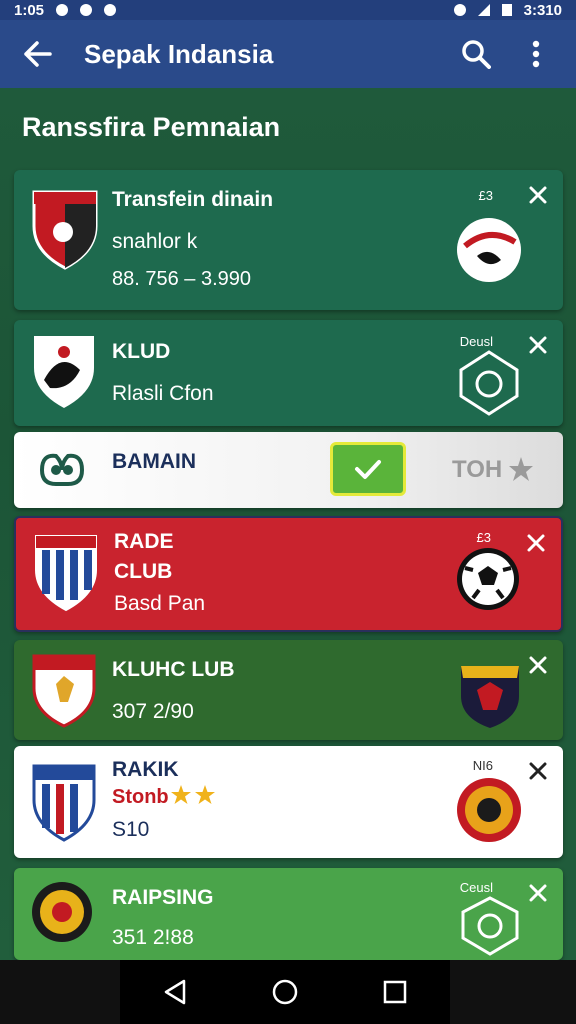 The image size is (576, 1024). What do you see at coordinates (288, 10) in the screenshot?
I see `status-bar: 1:05 3:310` at bounding box center [288, 10].